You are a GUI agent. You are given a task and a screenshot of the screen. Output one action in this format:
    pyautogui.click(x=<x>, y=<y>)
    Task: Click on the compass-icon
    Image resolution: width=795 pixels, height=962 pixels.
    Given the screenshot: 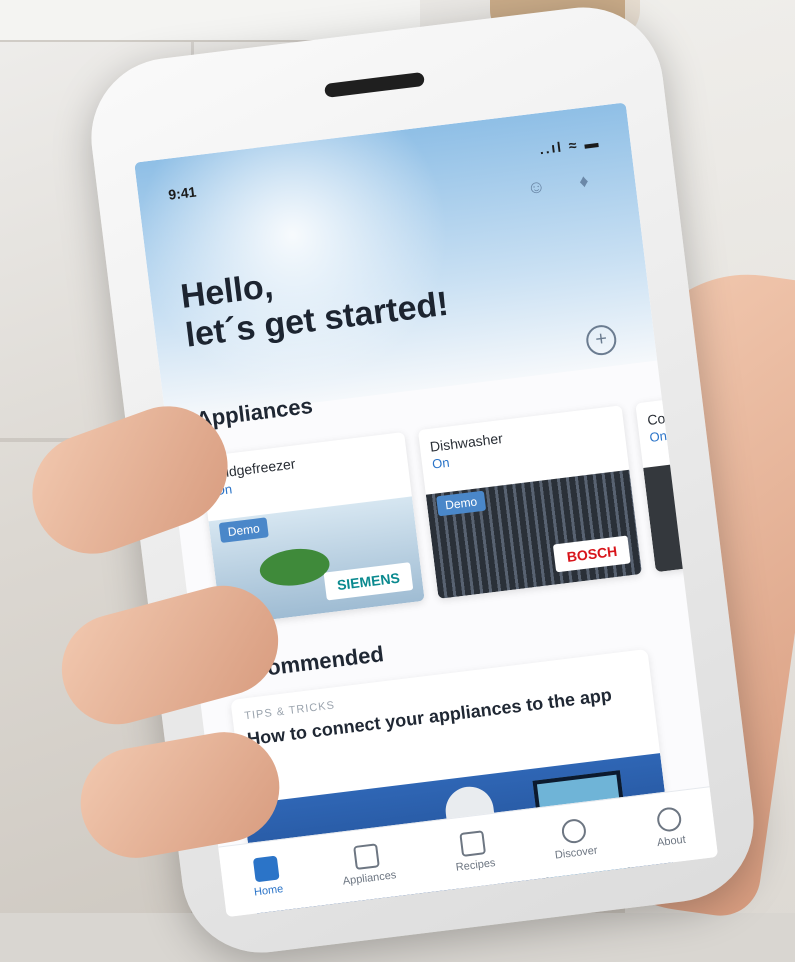 What is the action you would take?
    pyautogui.click(x=573, y=831)
    